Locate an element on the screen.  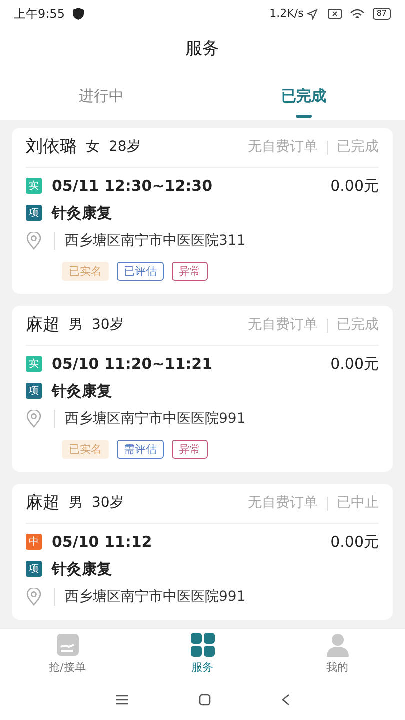
service-time: 05/10 11:20~11:21 is located at coordinates (132, 364).